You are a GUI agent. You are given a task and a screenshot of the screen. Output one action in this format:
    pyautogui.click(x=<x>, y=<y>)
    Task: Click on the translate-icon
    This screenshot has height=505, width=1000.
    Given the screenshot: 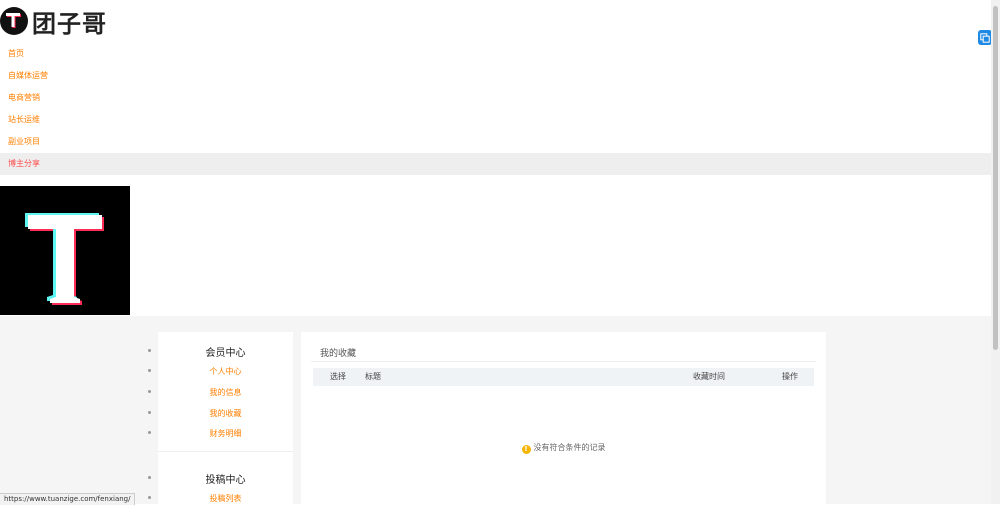 What is the action you would take?
    pyautogui.click(x=985, y=37)
    